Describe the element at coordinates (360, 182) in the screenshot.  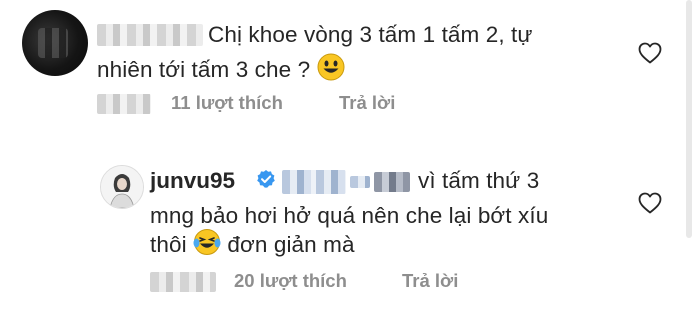
I see `blurred-mention-dot` at that location.